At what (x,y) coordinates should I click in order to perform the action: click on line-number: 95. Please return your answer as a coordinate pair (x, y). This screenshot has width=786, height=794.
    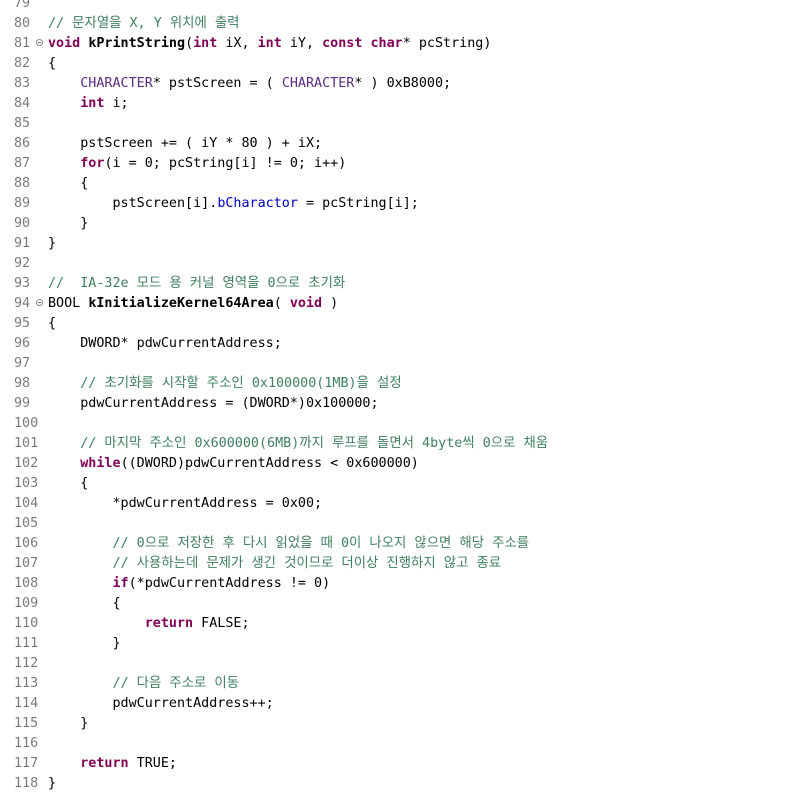
    Looking at the image, I should click on (22, 323).